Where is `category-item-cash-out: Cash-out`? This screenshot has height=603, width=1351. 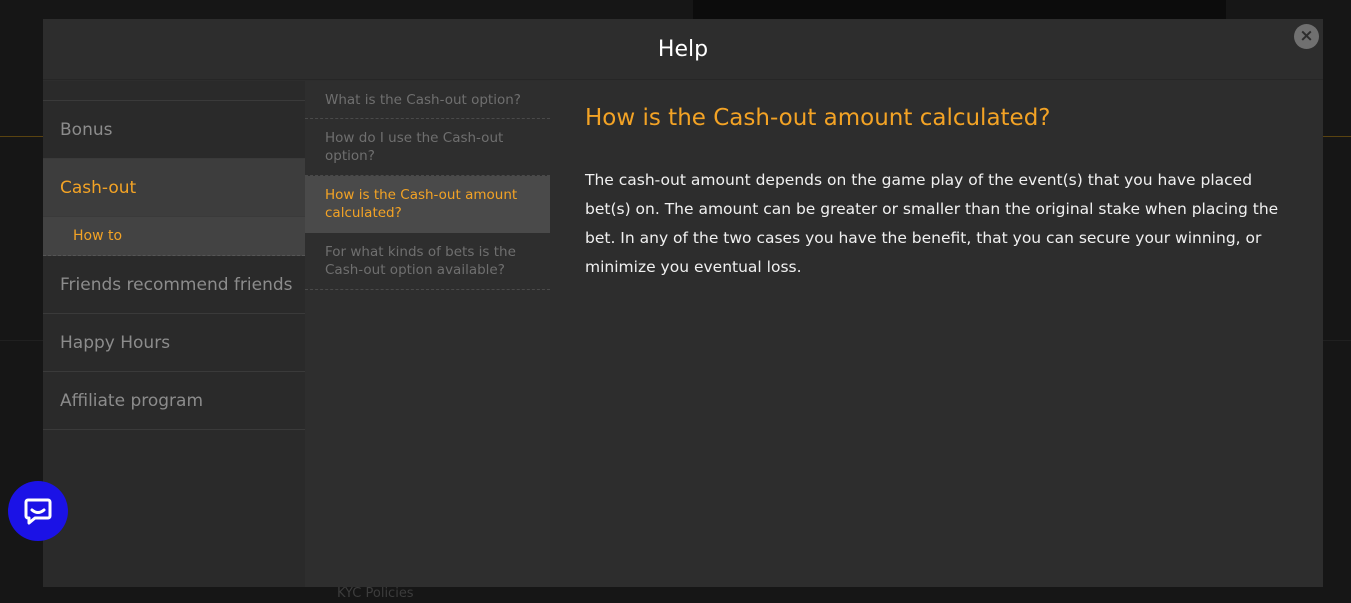 category-item-cash-out: Cash-out is located at coordinates (174, 188).